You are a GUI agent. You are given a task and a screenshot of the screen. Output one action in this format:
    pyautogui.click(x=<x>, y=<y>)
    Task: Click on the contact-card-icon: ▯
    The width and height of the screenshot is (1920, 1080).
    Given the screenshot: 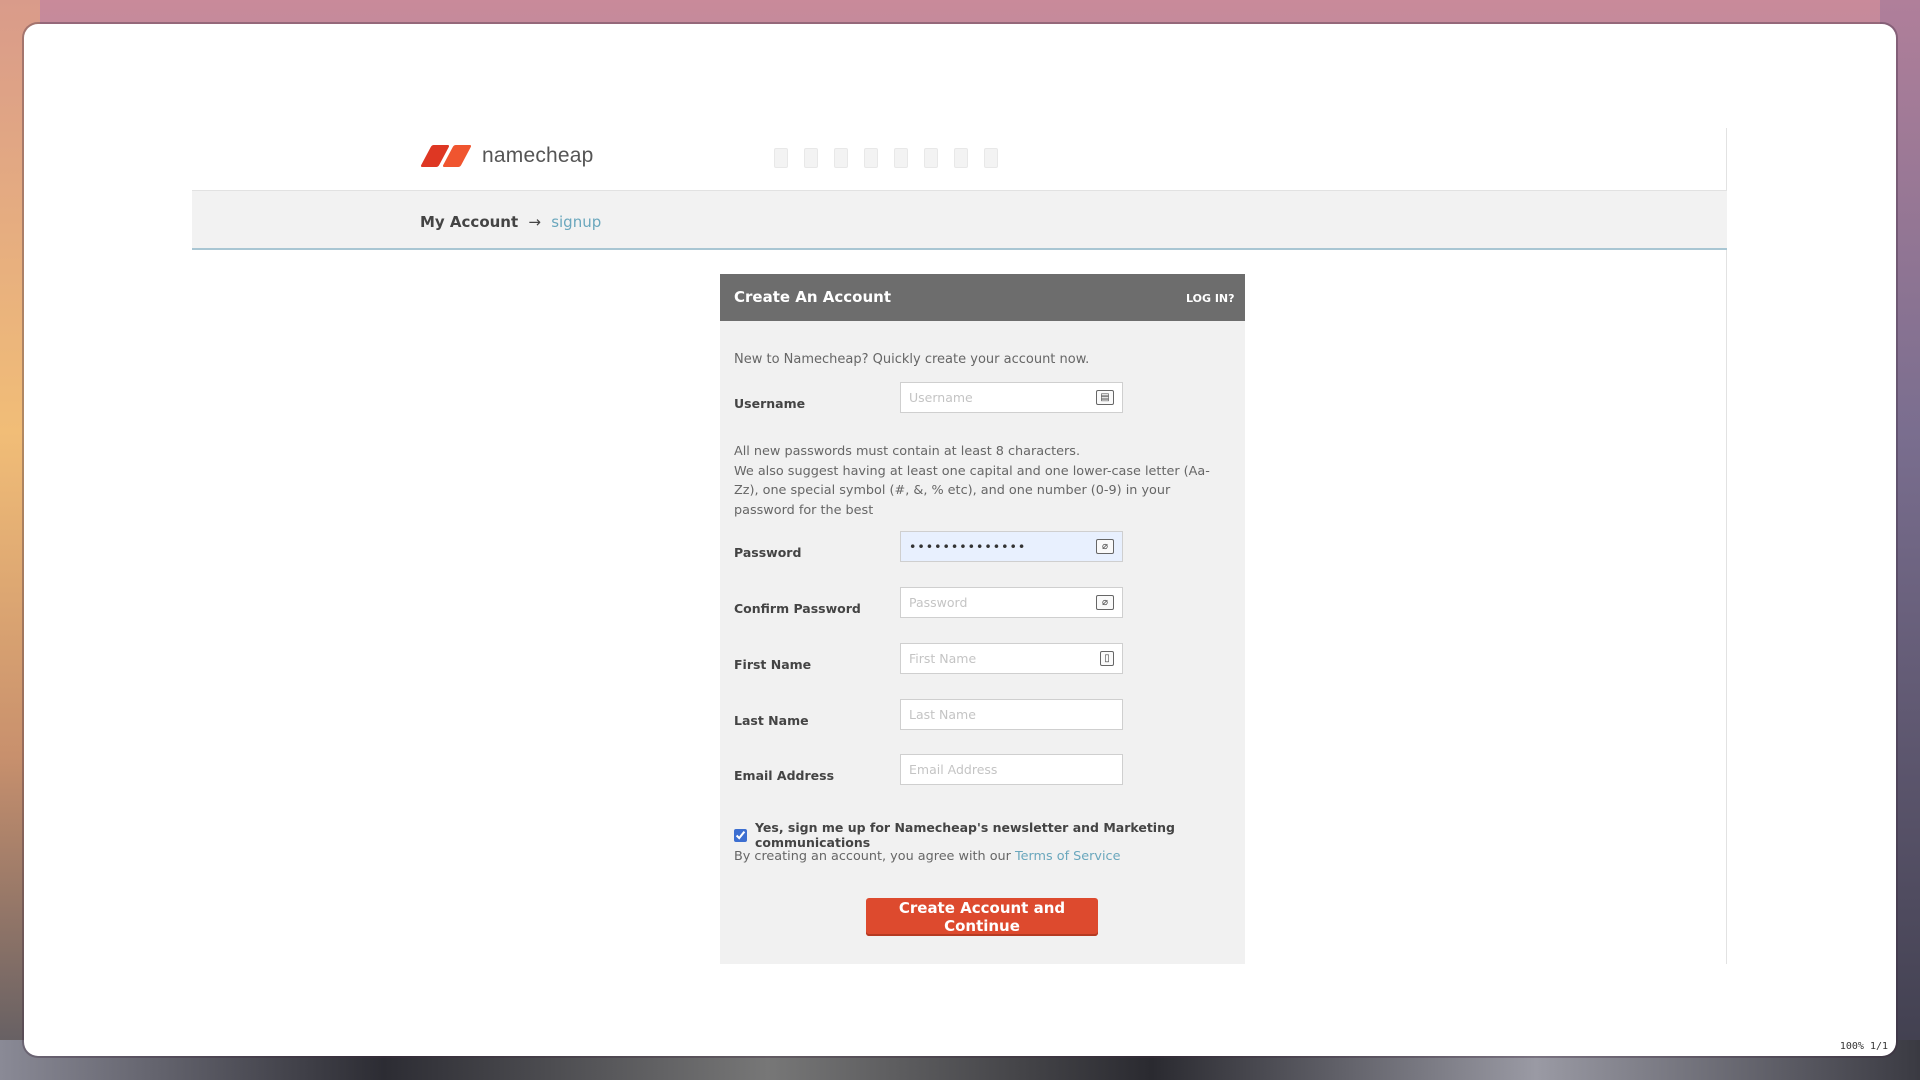 What is the action you would take?
    pyautogui.click(x=1107, y=658)
    